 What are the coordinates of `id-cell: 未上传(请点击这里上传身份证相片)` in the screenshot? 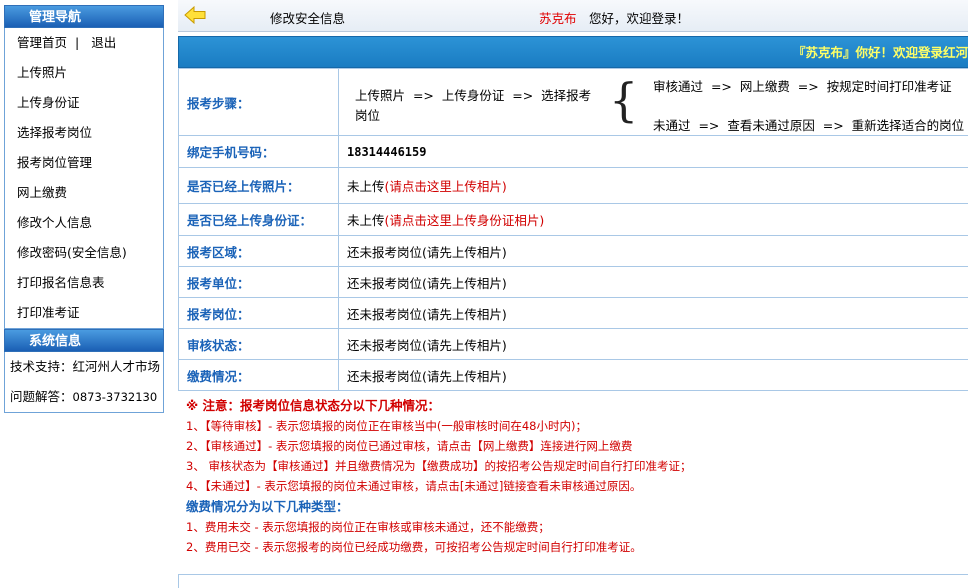 It's located at (653, 219).